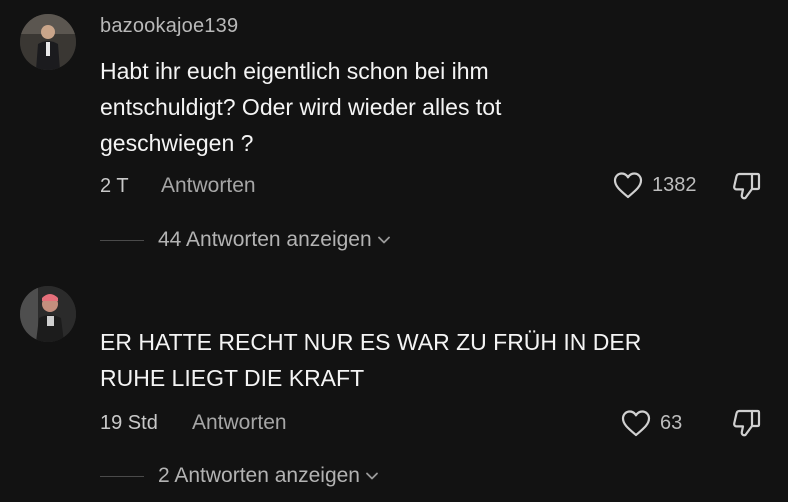 Image resolution: width=788 pixels, height=502 pixels. I want to click on like-button: 63, so click(651, 423).